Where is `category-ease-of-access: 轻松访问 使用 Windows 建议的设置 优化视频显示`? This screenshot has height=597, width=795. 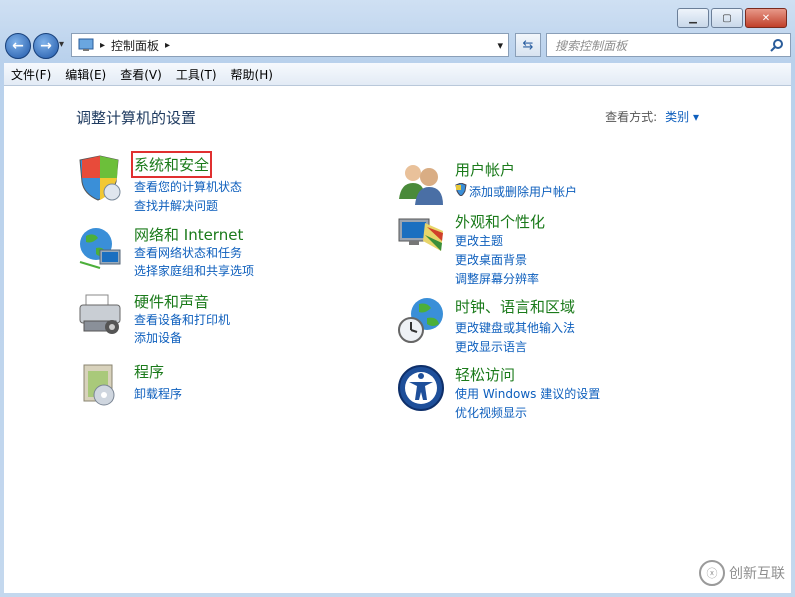
category-ease-of-access: 轻松访问 使用 Windows 建议的设置 优化视频显示 is located at coordinates (547, 394).